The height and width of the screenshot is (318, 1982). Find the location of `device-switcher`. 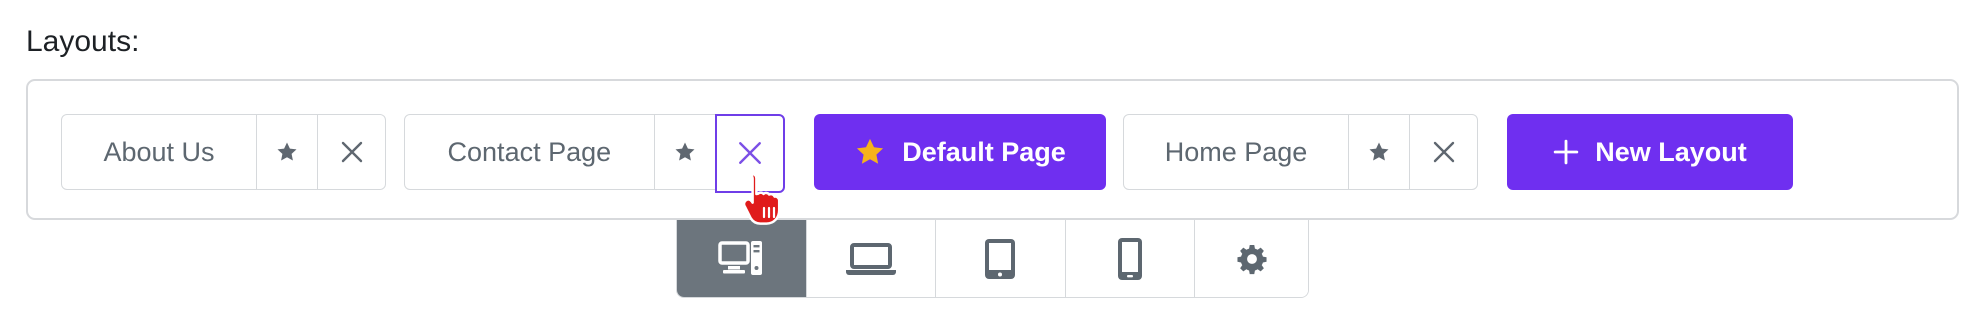

device-switcher is located at coordinates (992, 259).